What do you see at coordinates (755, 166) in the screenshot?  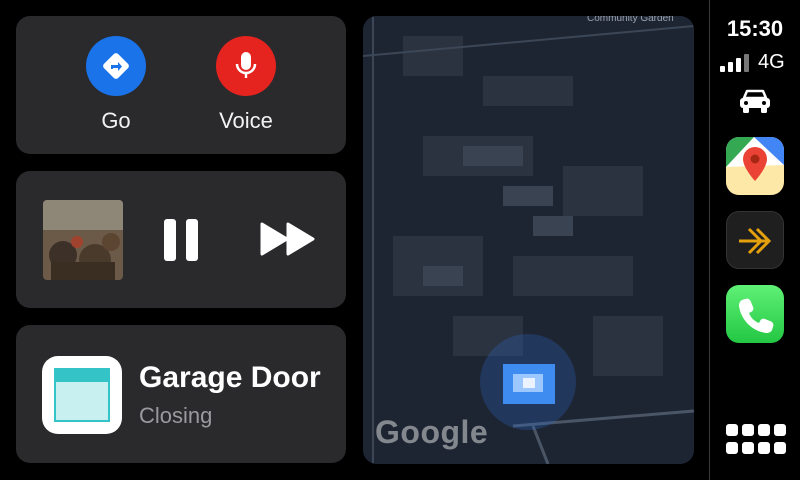 I see `google-maps-app-icon` at bounding box center [755, 166].